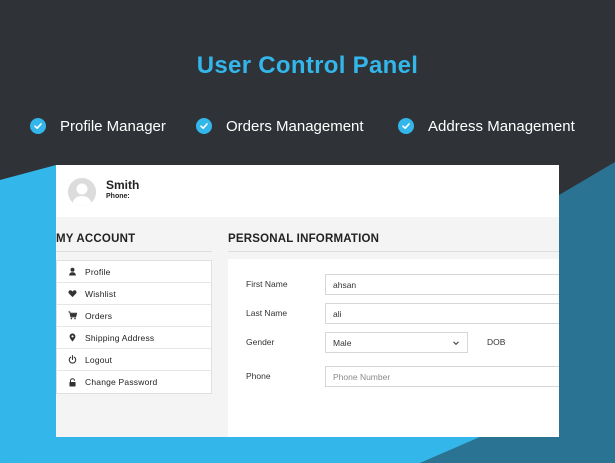 This screenshot has width=615, height=463. I want to click on first-name-label: First Name, so click(267, 284).